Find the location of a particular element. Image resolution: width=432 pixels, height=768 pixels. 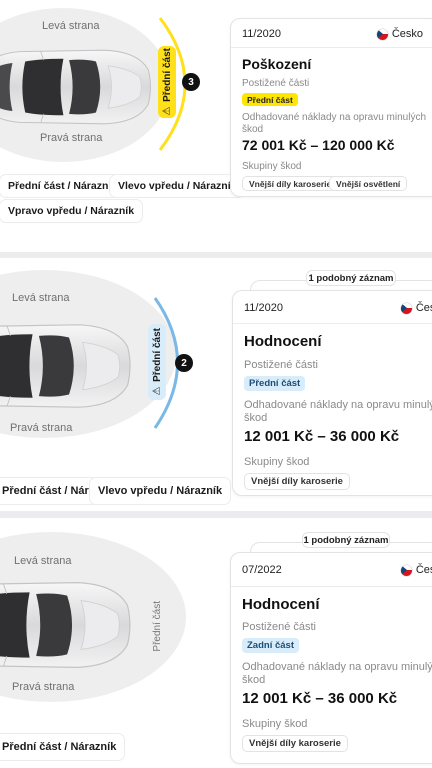

cost-range: 72 001 Kč – 120 000 Kč is located at coordinates (318, 145).